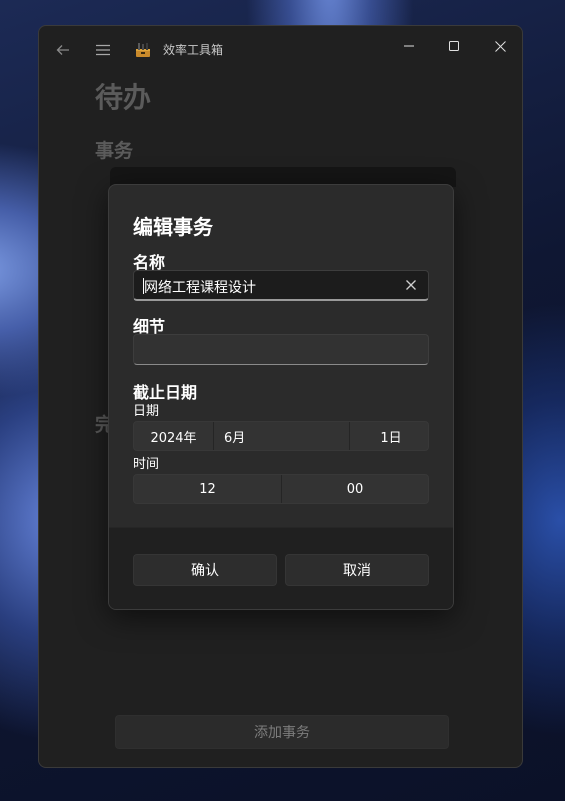  What do you see at coordinates (281, 349) in the screenshot?
I see `detail-field` at bounding box center [281, 349].